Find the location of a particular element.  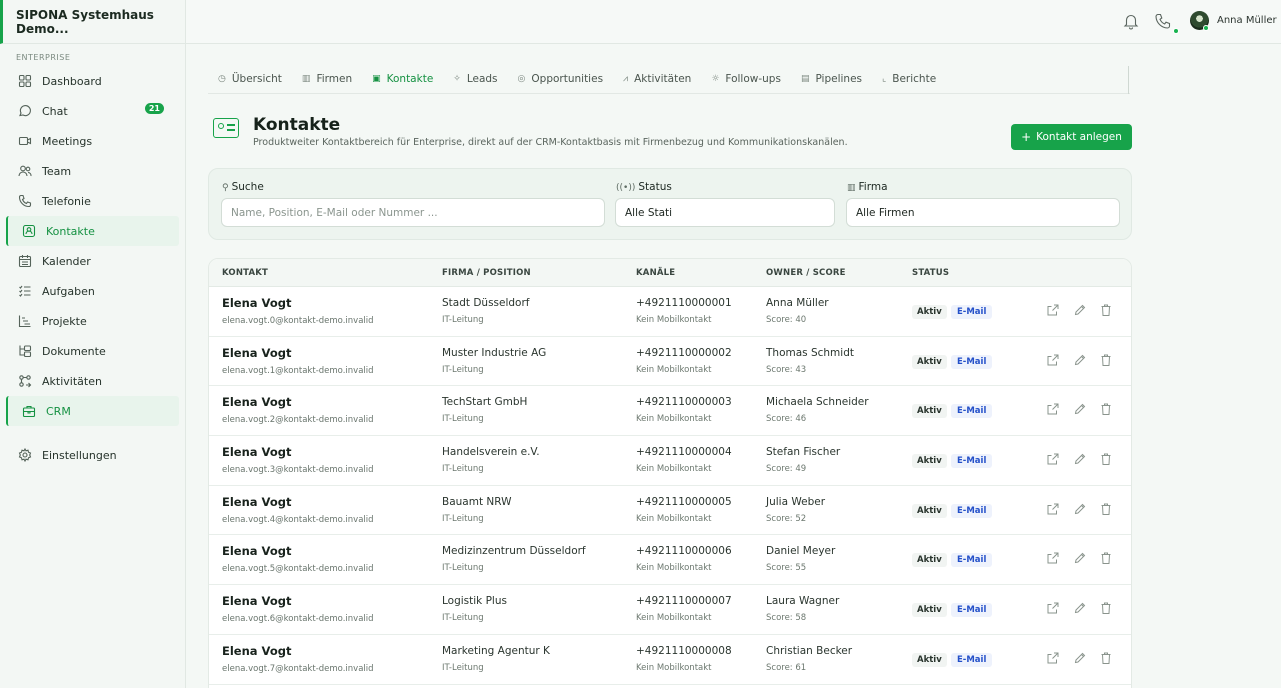

sidebar-item-dokumente: Dokumente is located at coordinates (89, 351).